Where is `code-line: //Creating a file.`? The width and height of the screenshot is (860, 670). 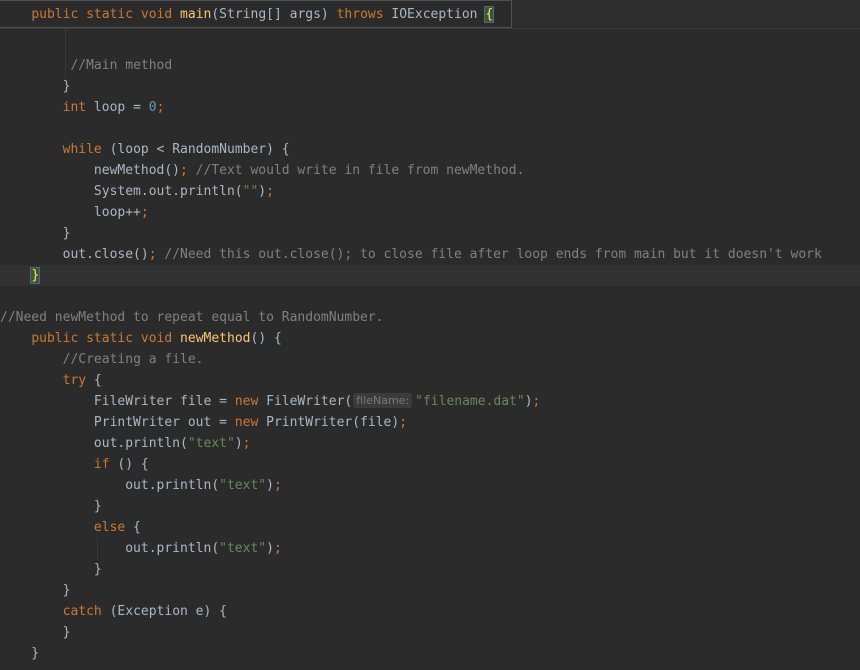
code-line: //Creating a file. is located at coordinates (430, 359).